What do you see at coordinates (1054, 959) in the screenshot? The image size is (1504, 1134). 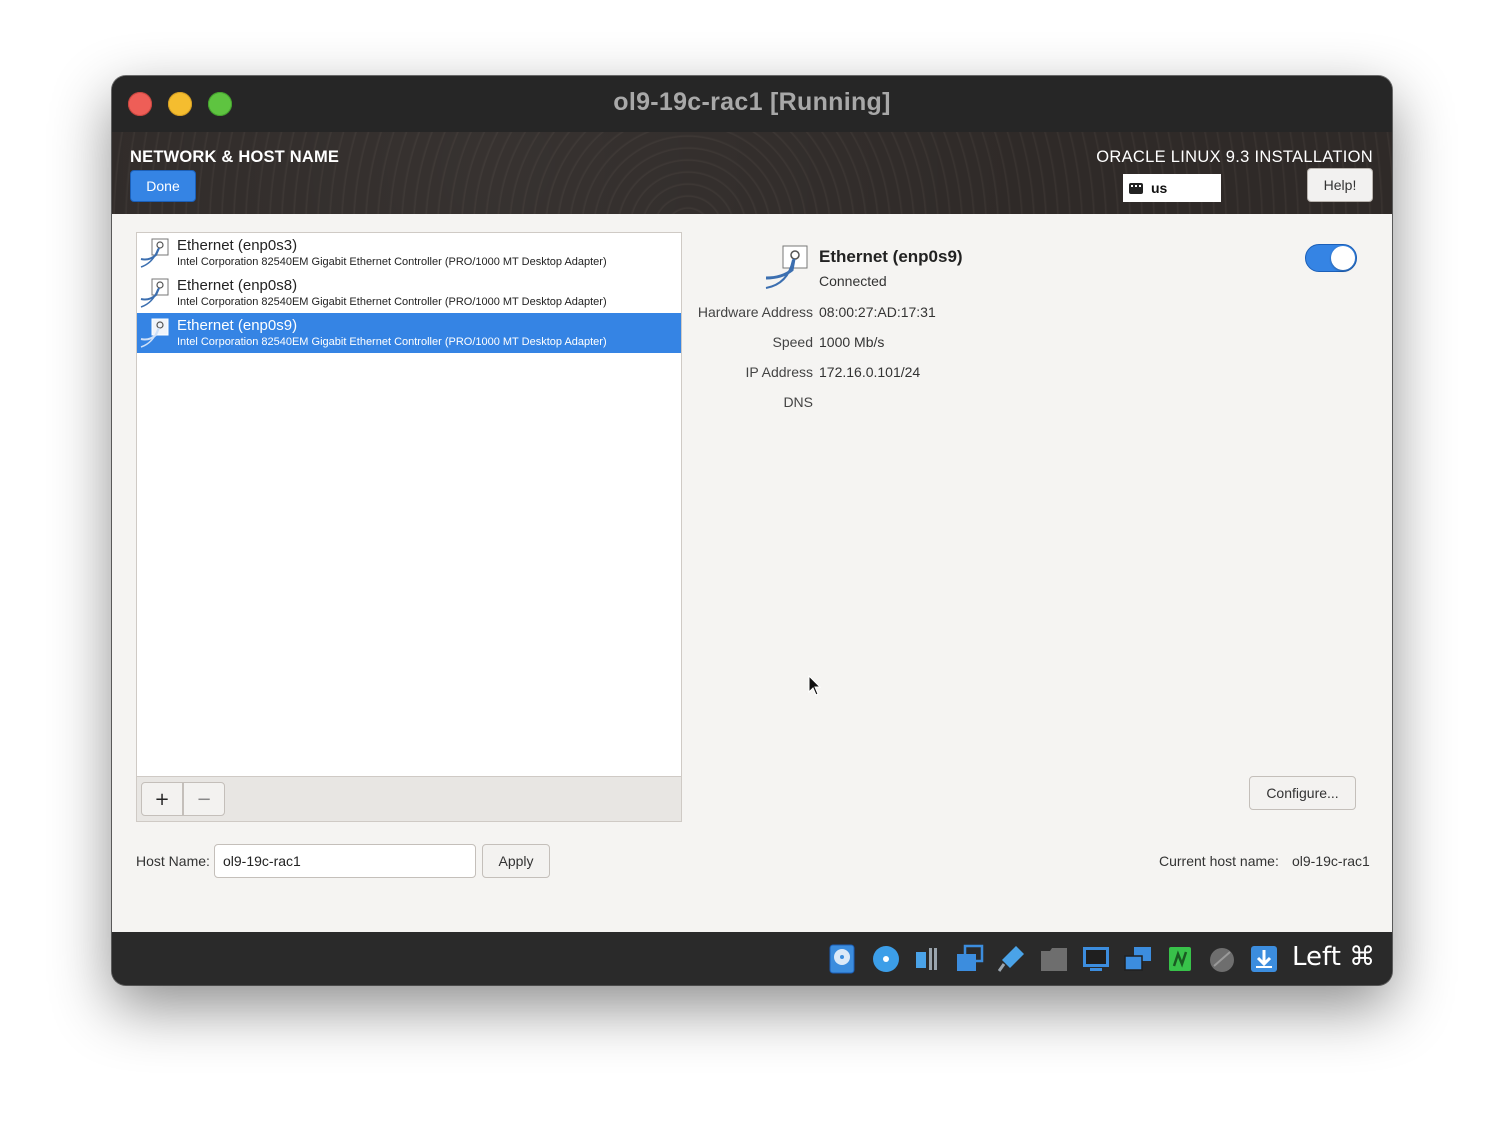 I see `shared-folder-icon` at bounding box center [1054, 959].